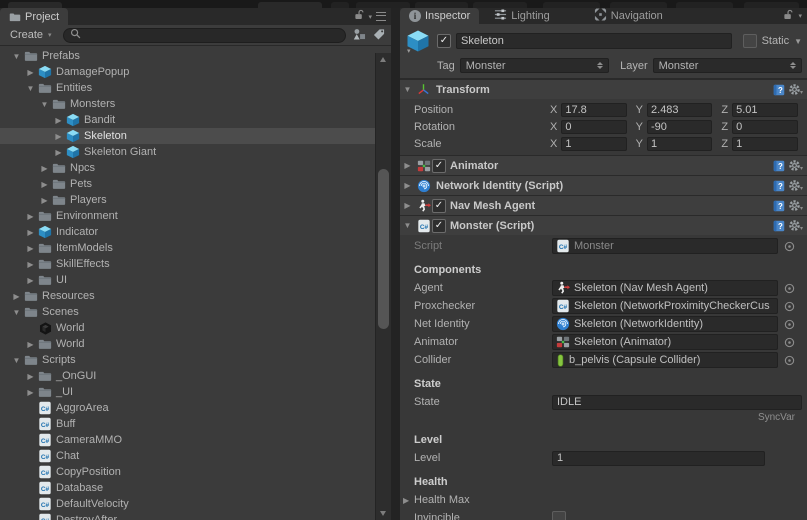 The height and width of the screenshot is (520, 807). What do you see at coordinates (680, 126) in the screenshot?
I see `rotation-y-field` at bounding box center [680, 126].